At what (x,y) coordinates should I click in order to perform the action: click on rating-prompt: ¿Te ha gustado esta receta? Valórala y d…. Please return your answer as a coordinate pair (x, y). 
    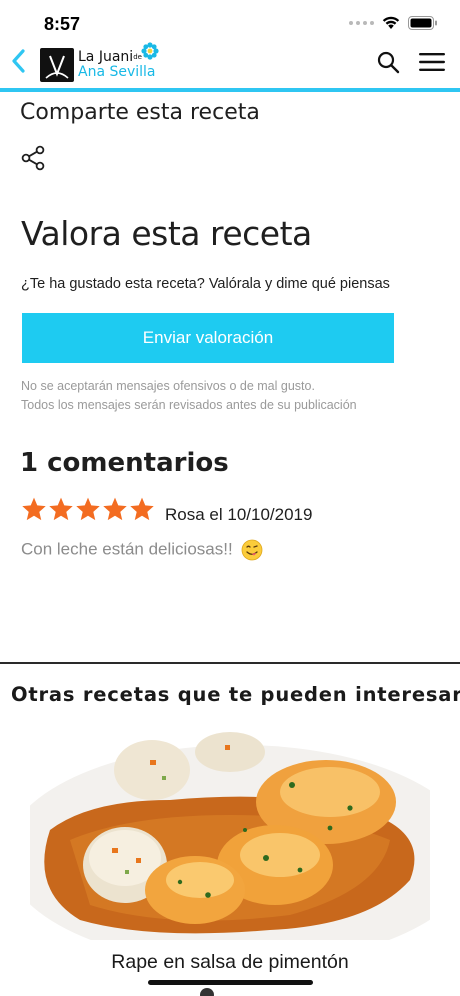
    Looking at the image, I should click on (205, 284).